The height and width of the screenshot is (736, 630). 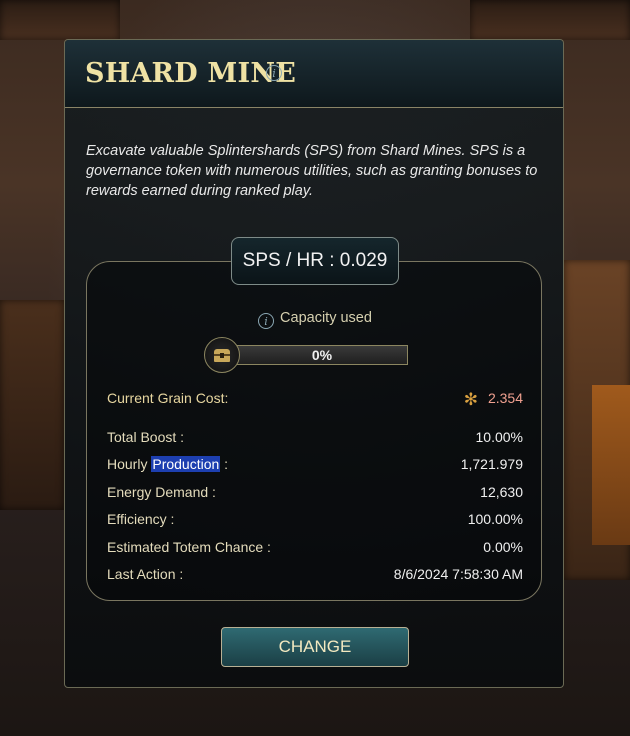 I want to click on background-crate-orange, so click(x=611, y=465).